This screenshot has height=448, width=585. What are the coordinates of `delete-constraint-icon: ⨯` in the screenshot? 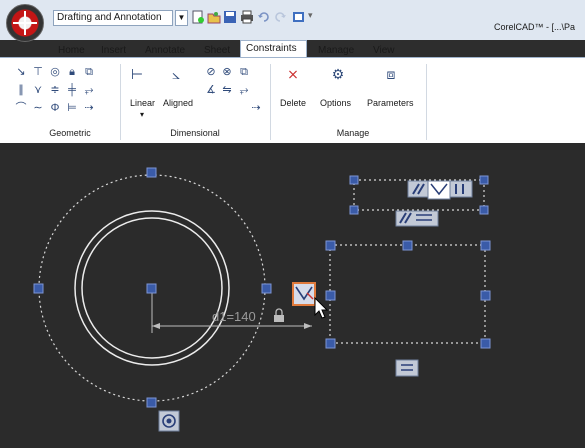 It's located at (293, 75).